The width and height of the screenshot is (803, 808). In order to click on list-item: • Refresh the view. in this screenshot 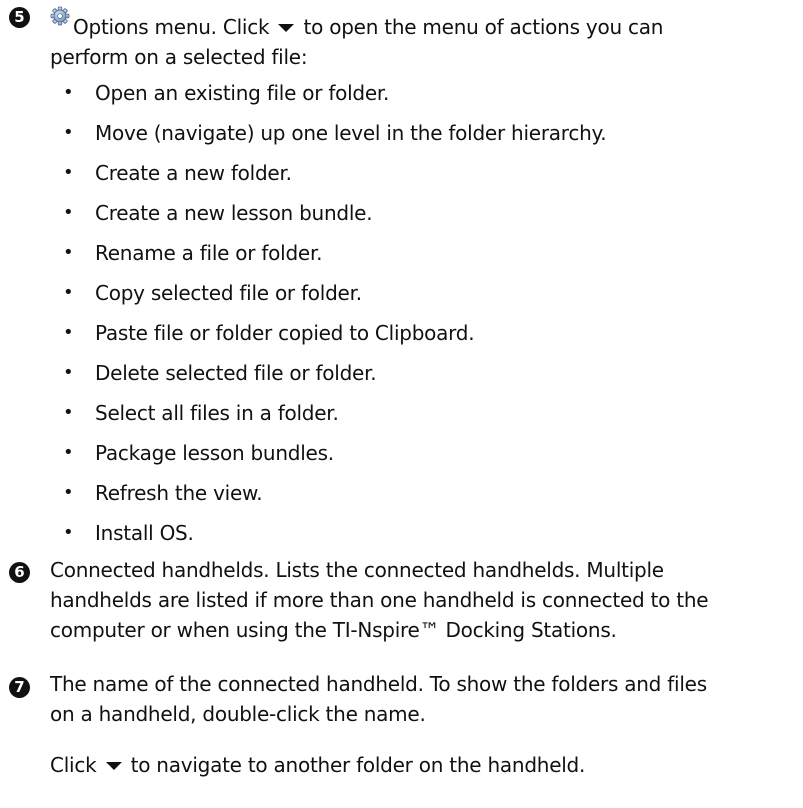, I will do `click(328, 493)`.